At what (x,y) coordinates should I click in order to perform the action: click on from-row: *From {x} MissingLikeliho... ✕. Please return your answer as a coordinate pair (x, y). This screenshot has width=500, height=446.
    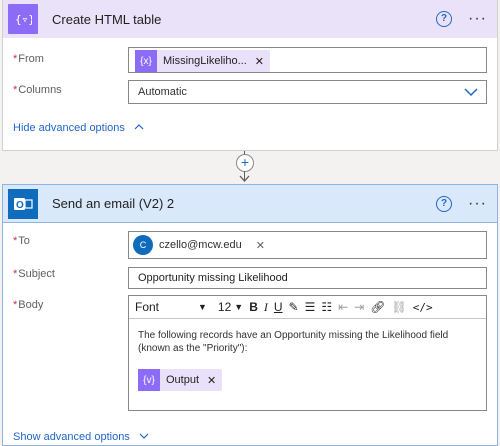
    Looking at the image, I should click on (250, 60).